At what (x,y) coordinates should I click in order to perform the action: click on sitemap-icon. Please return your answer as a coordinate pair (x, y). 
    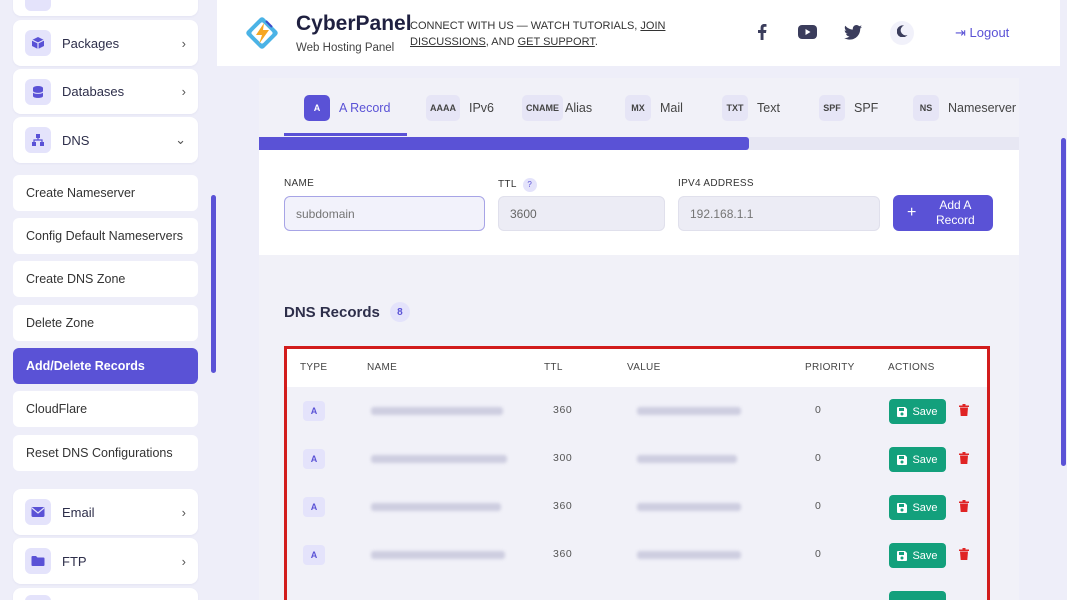
    Looking at the image, I should click on (38, 140).